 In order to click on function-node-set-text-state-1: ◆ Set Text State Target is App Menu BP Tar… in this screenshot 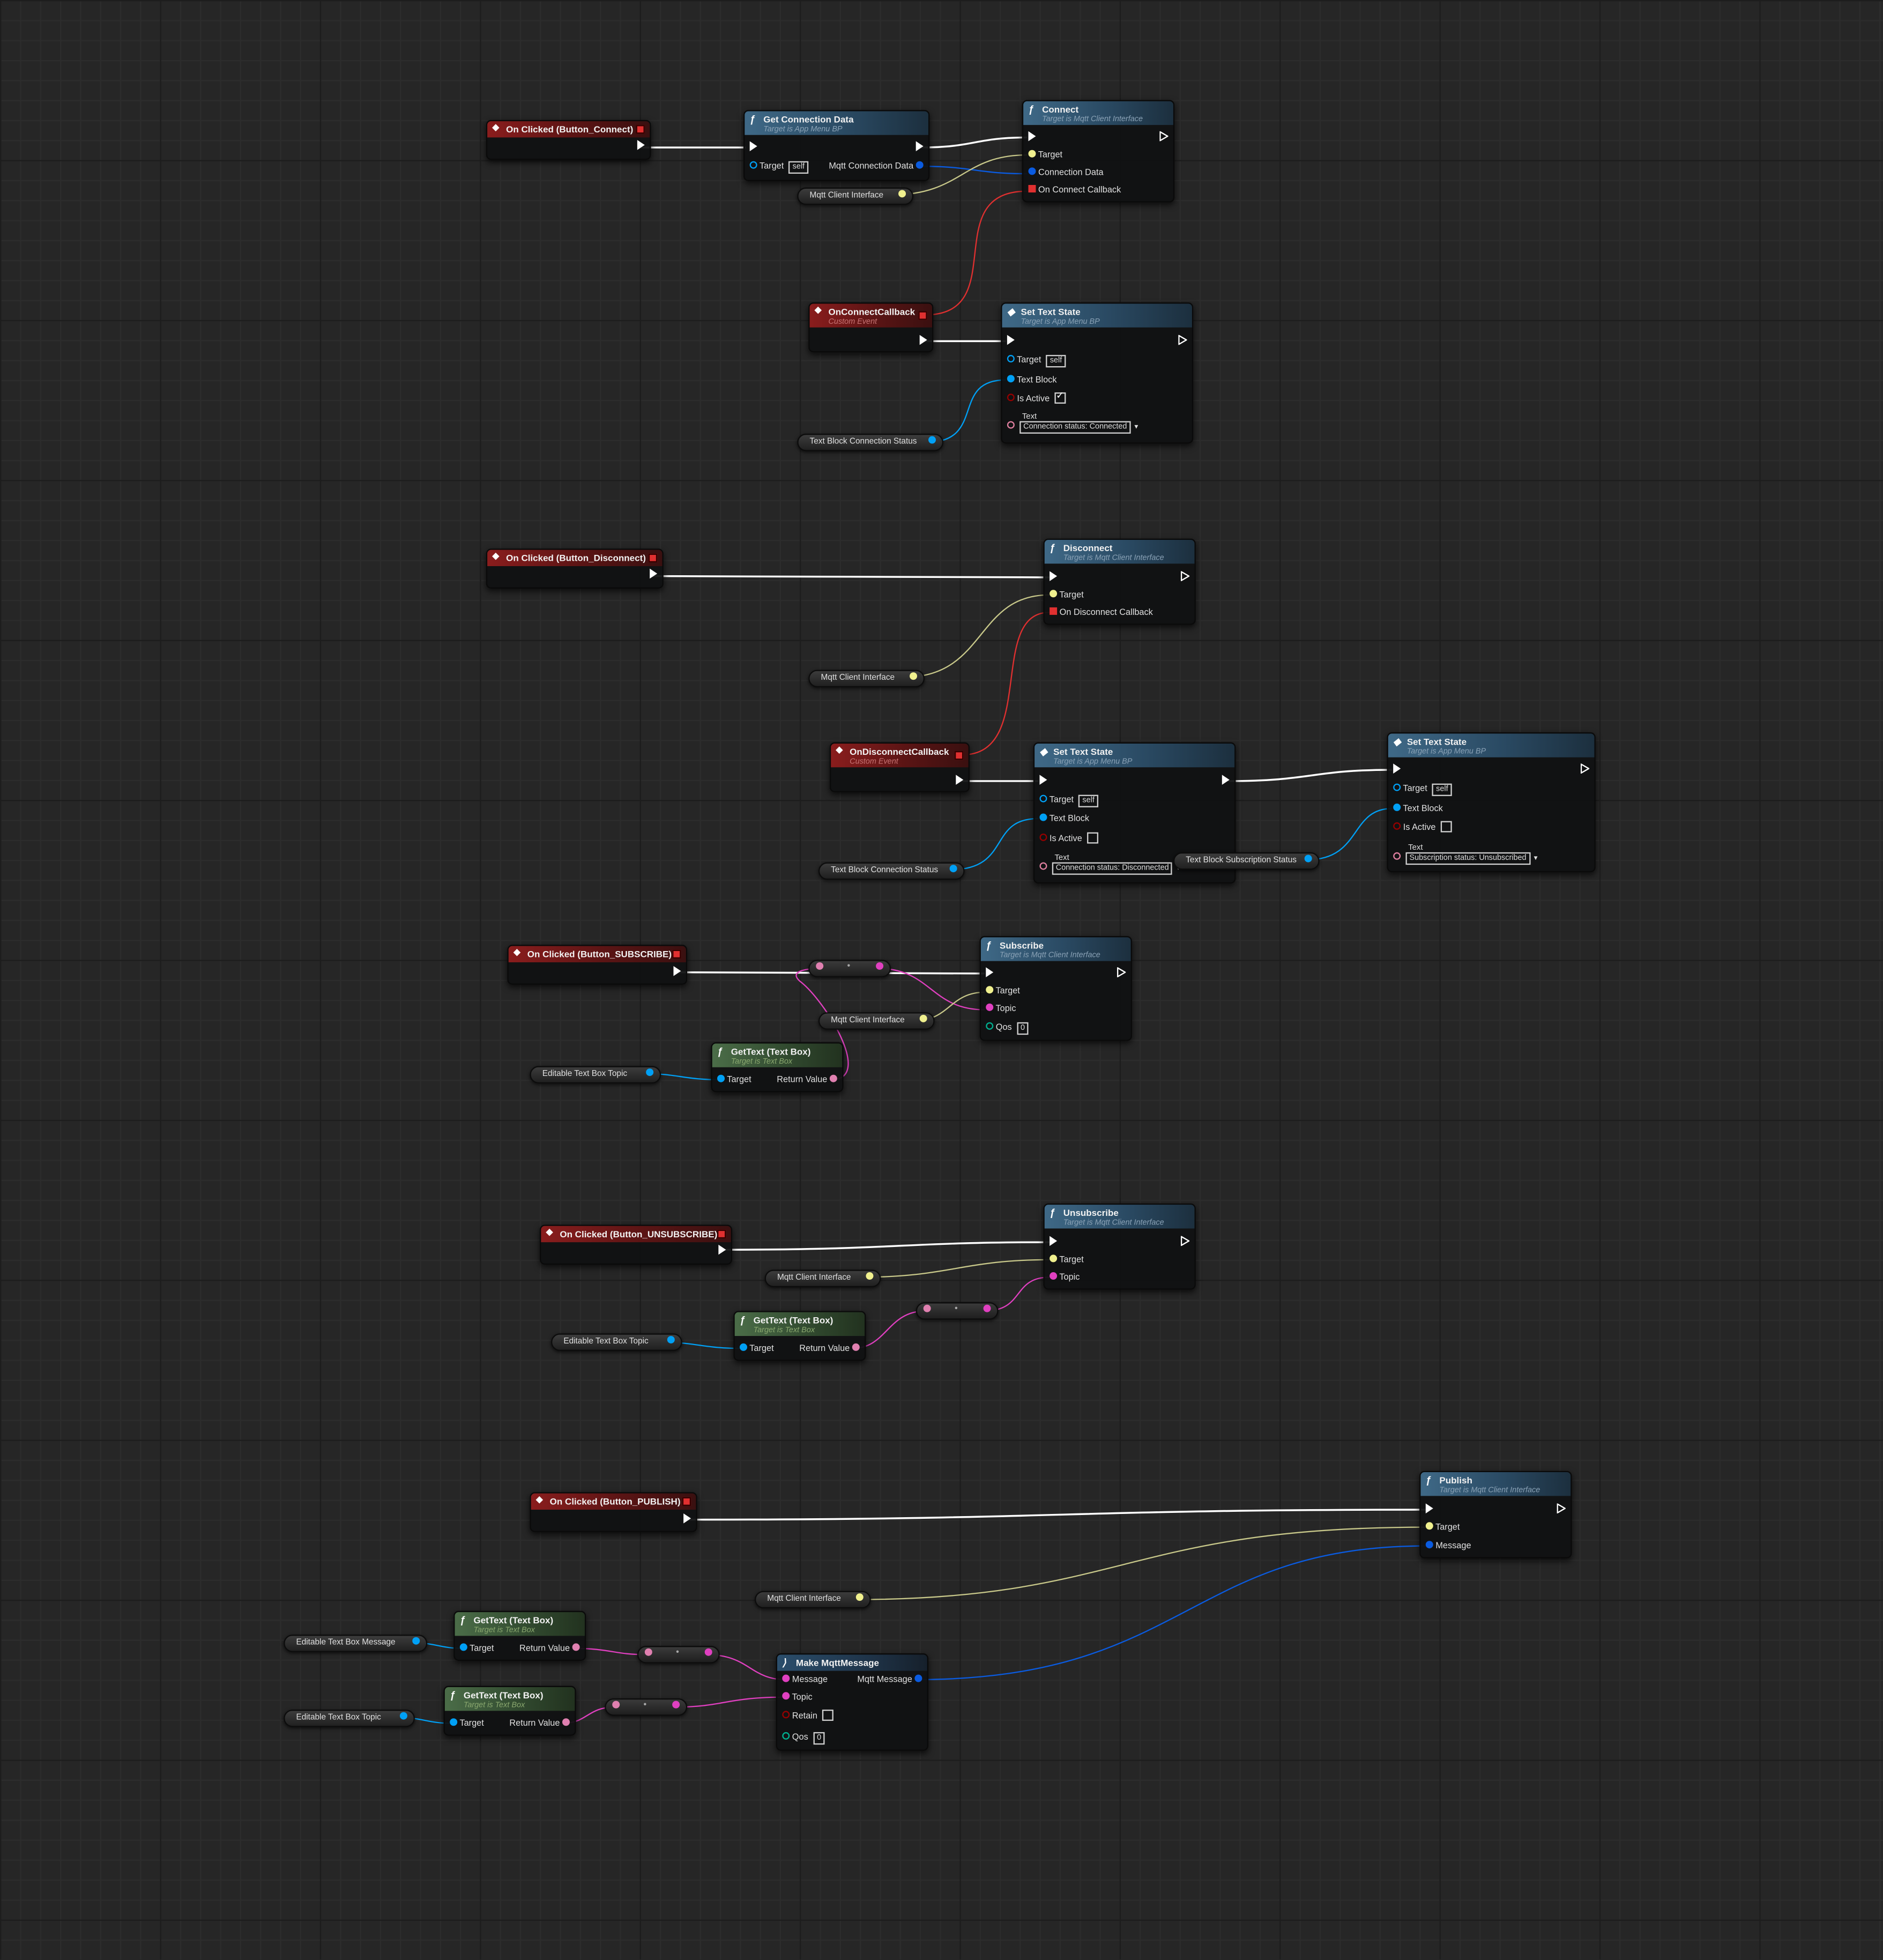, I will do `click(1097, 373)`.